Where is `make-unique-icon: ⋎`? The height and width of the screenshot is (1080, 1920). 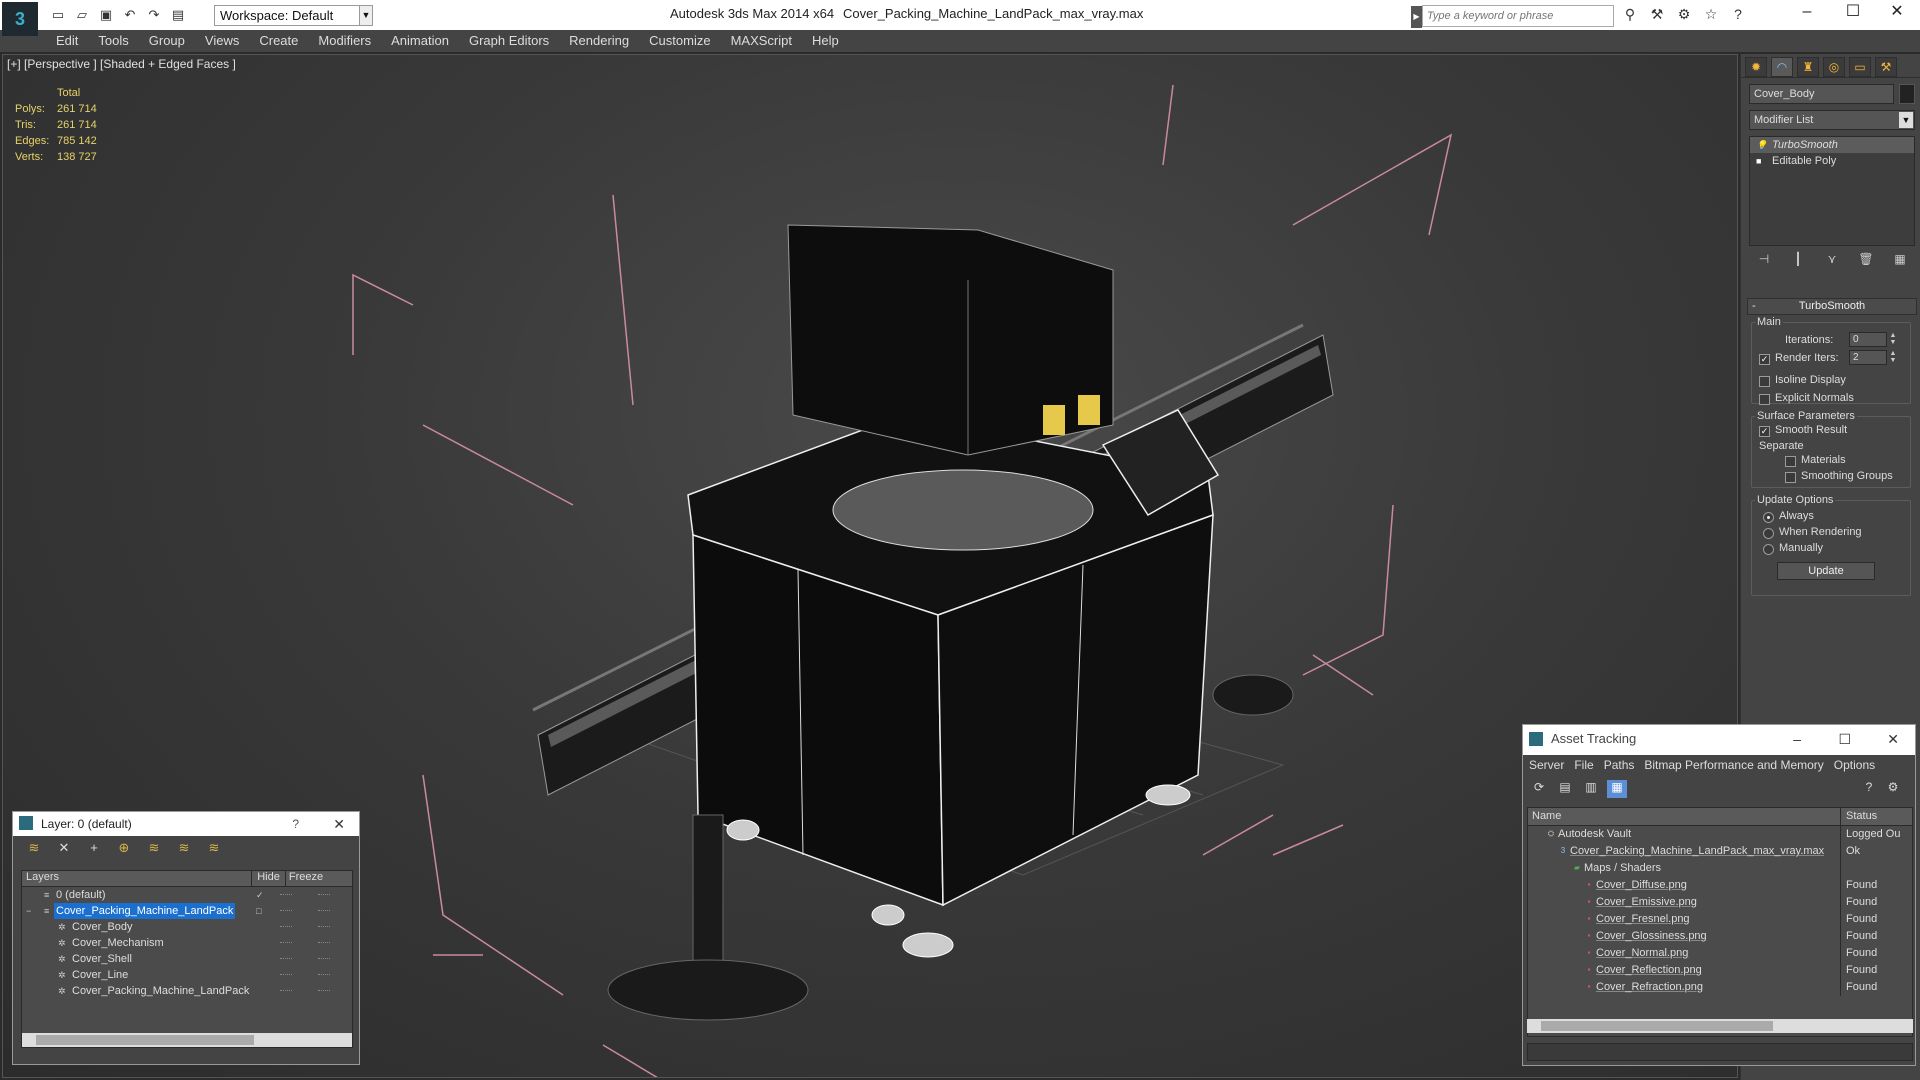 make-unique-icon: ⋎ is located at coordinates (1832, 261).